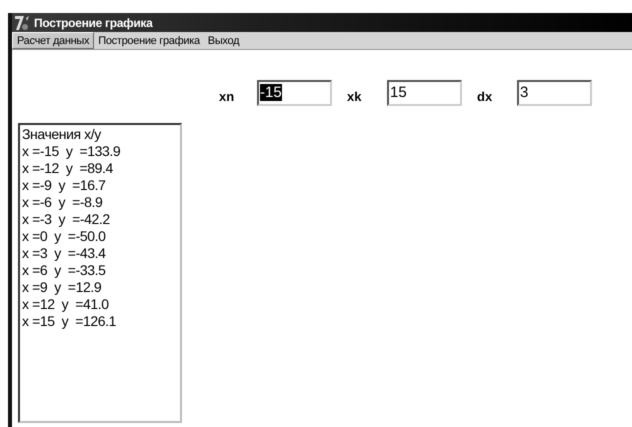  What do you see at coordinates (93, 23) in the screenshot?
I see `window-title: Построение графика` at bounding box center [93, 23].